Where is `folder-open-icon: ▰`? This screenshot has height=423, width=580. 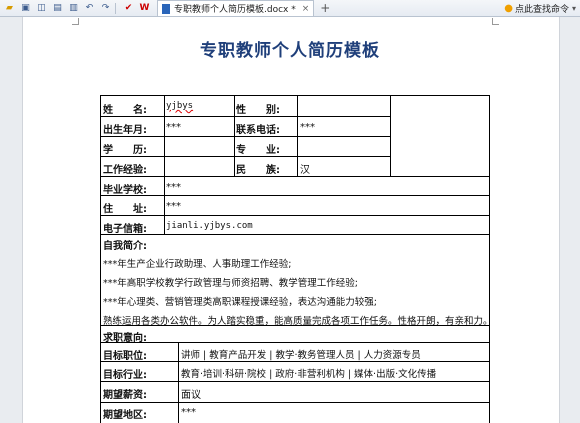 folder-open-icon: ▰ is located at coordinates (9, 8).